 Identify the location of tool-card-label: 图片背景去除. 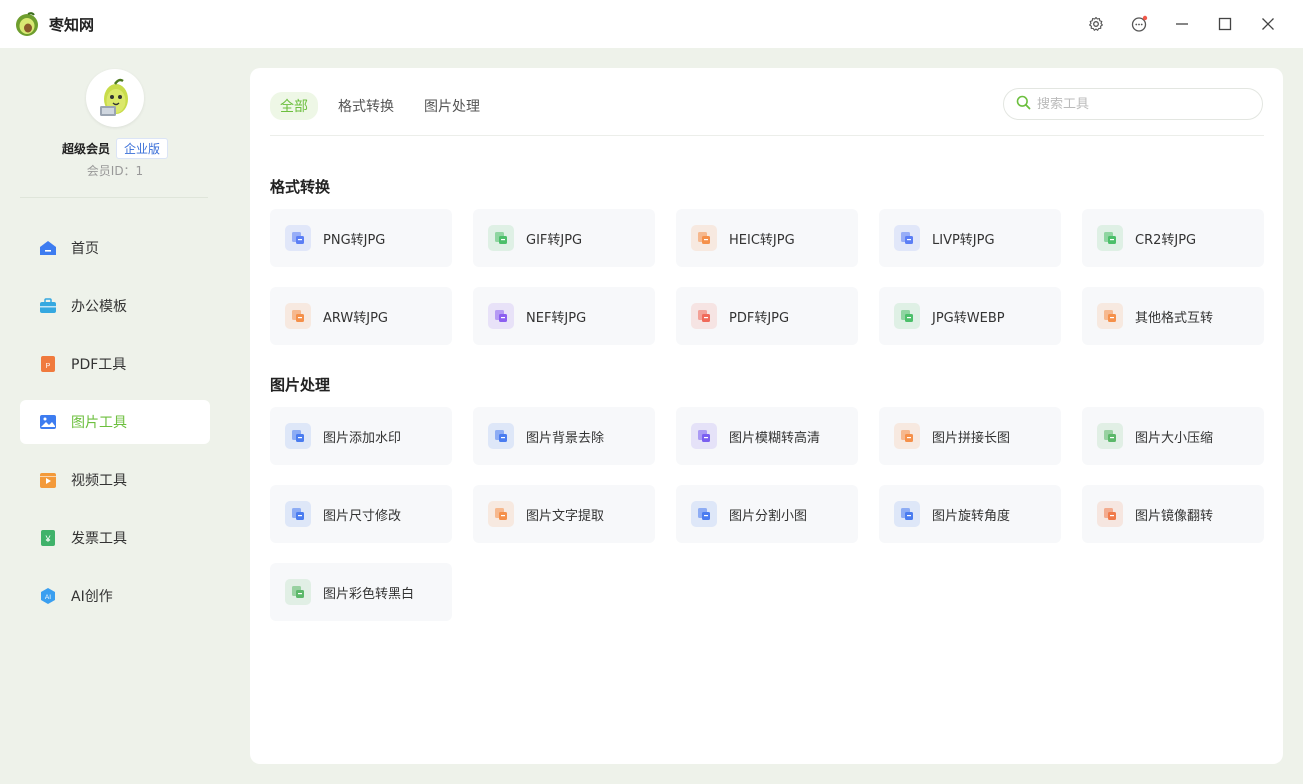
(565, 438).